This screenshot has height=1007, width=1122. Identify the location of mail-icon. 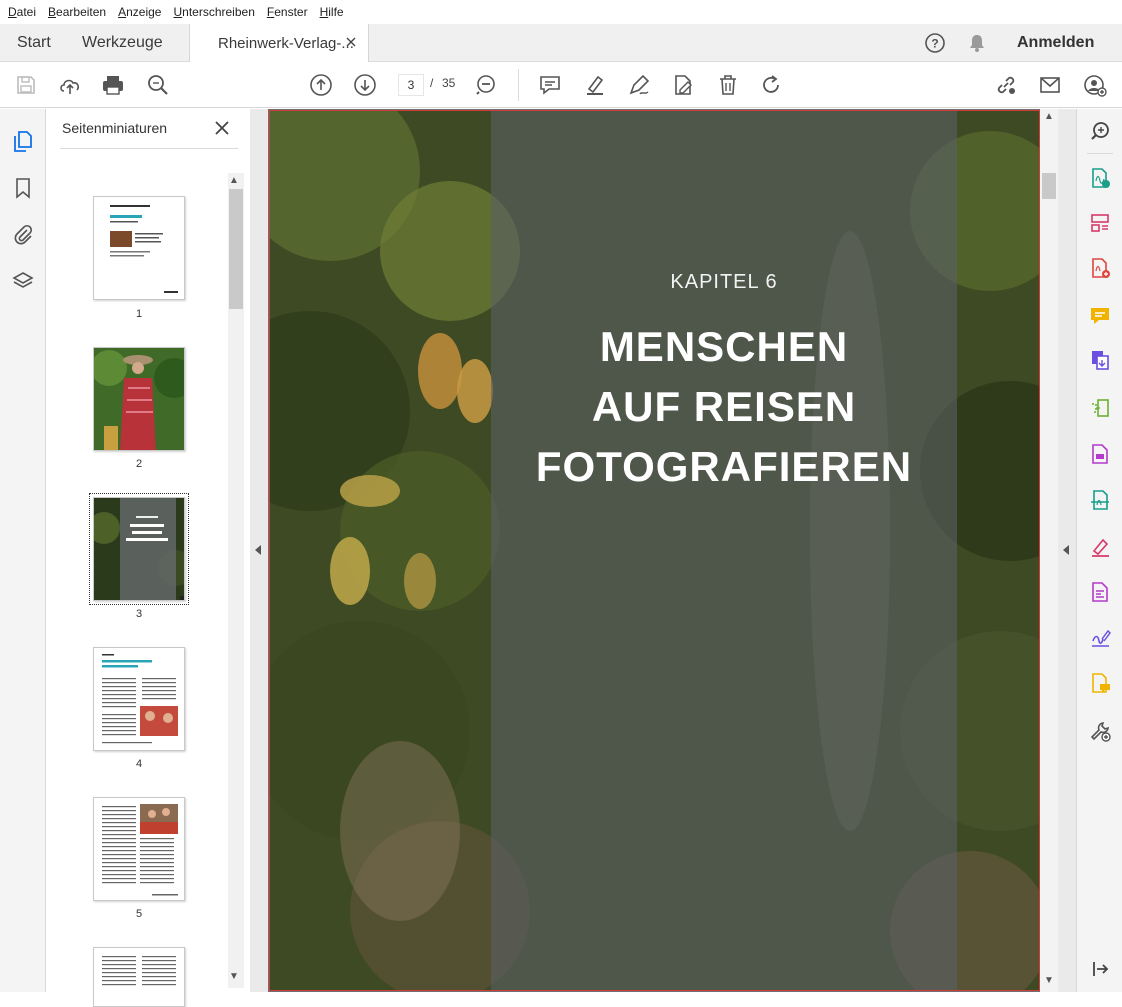
(1050, 85).